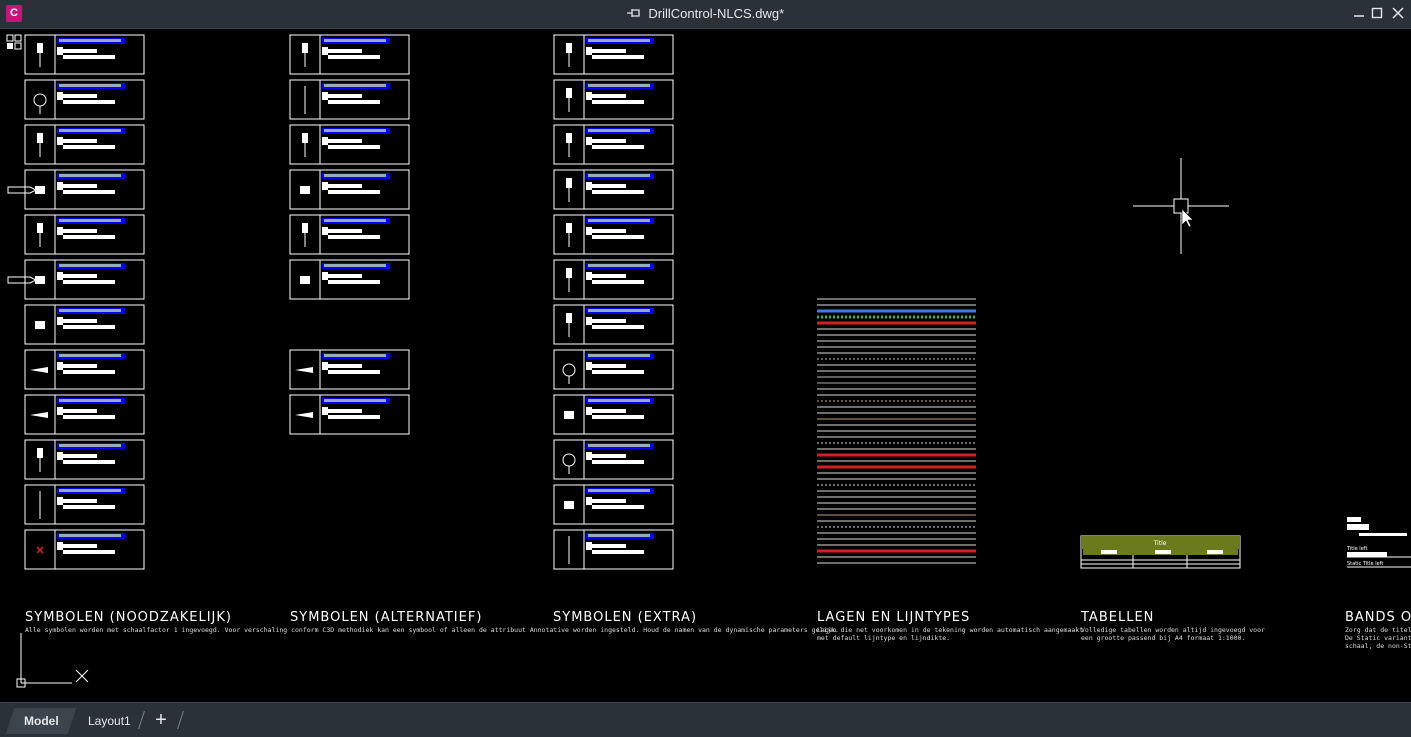 Image resolution: width=1411 pixels, height=737 pixels. Describe the element at coordinates (161, 720) in the screenshot. I see `add-layout-button: +` at that location.